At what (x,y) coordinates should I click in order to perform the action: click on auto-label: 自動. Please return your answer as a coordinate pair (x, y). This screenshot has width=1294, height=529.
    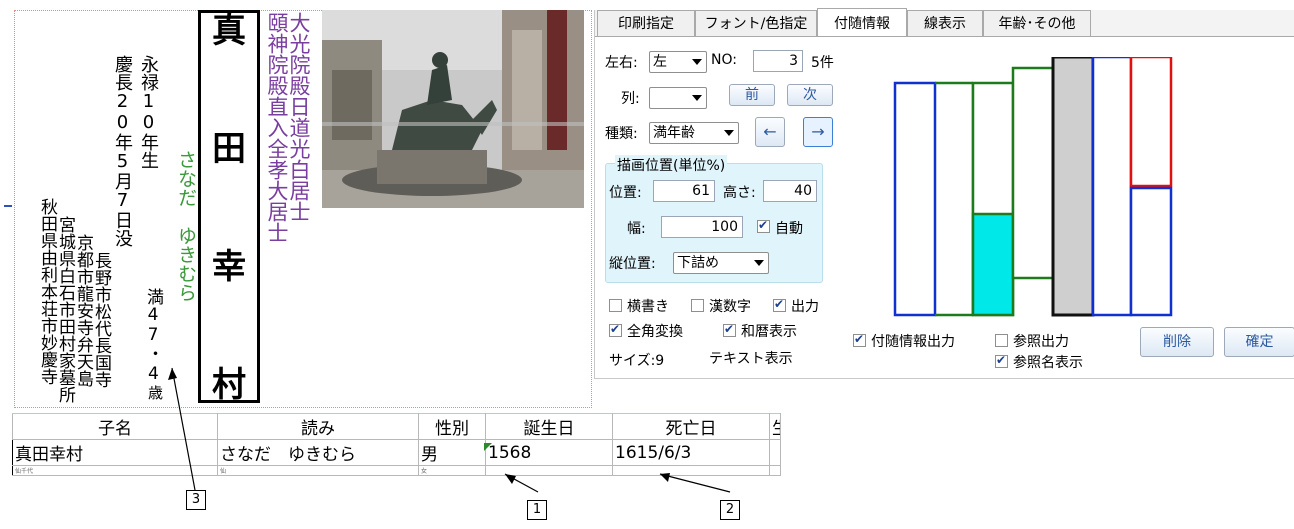
    Looking at the image, I should click on (789, 229).